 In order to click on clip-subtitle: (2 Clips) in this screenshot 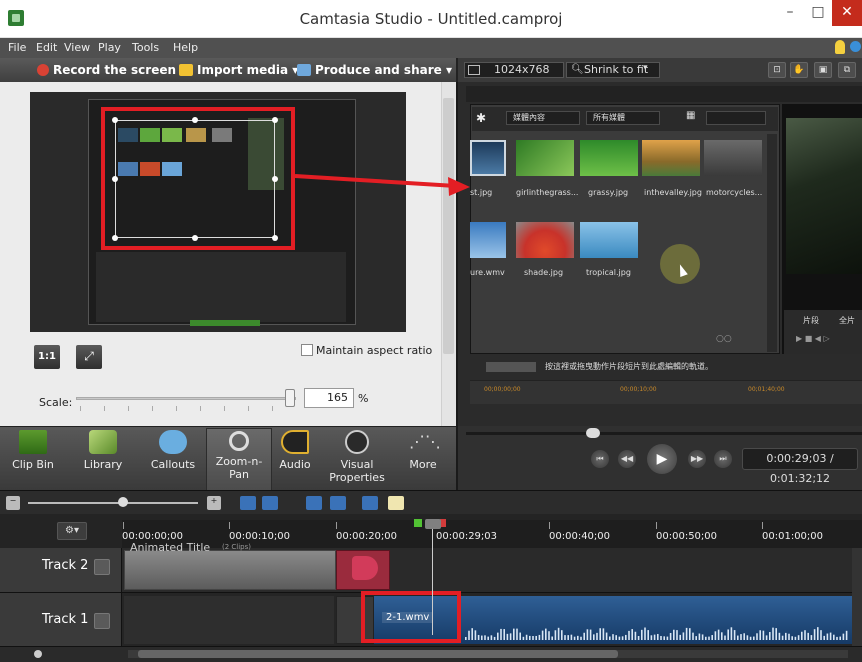, I will do `click(237, 547)`.